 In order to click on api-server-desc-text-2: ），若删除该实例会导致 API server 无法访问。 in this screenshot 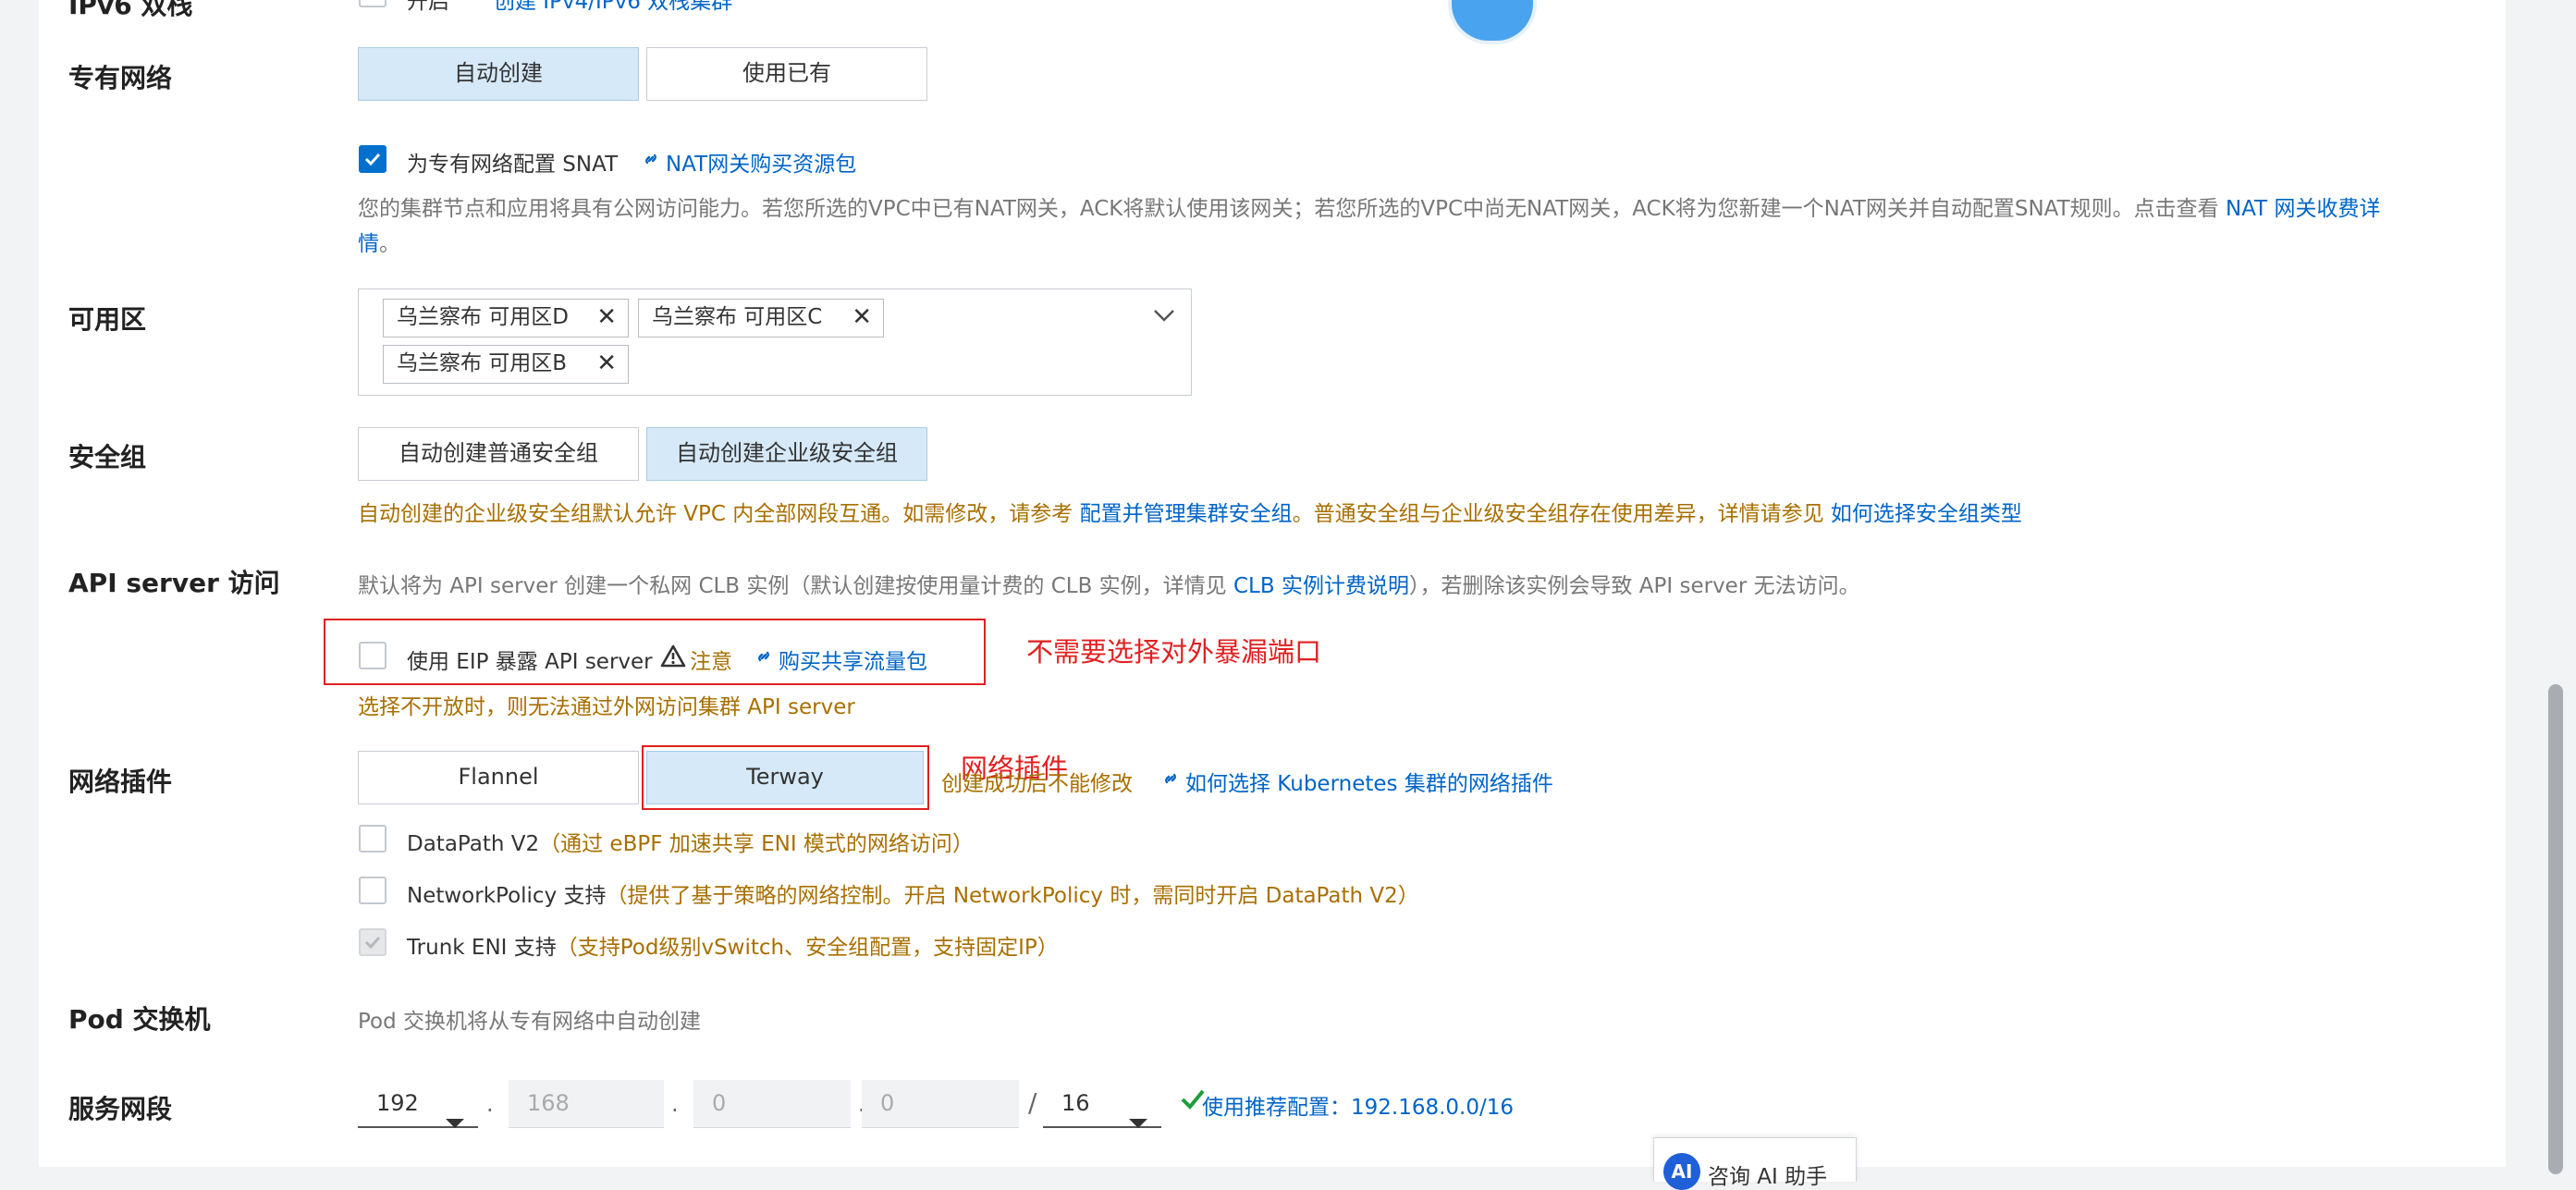, I will do `click(1634, 586)`.